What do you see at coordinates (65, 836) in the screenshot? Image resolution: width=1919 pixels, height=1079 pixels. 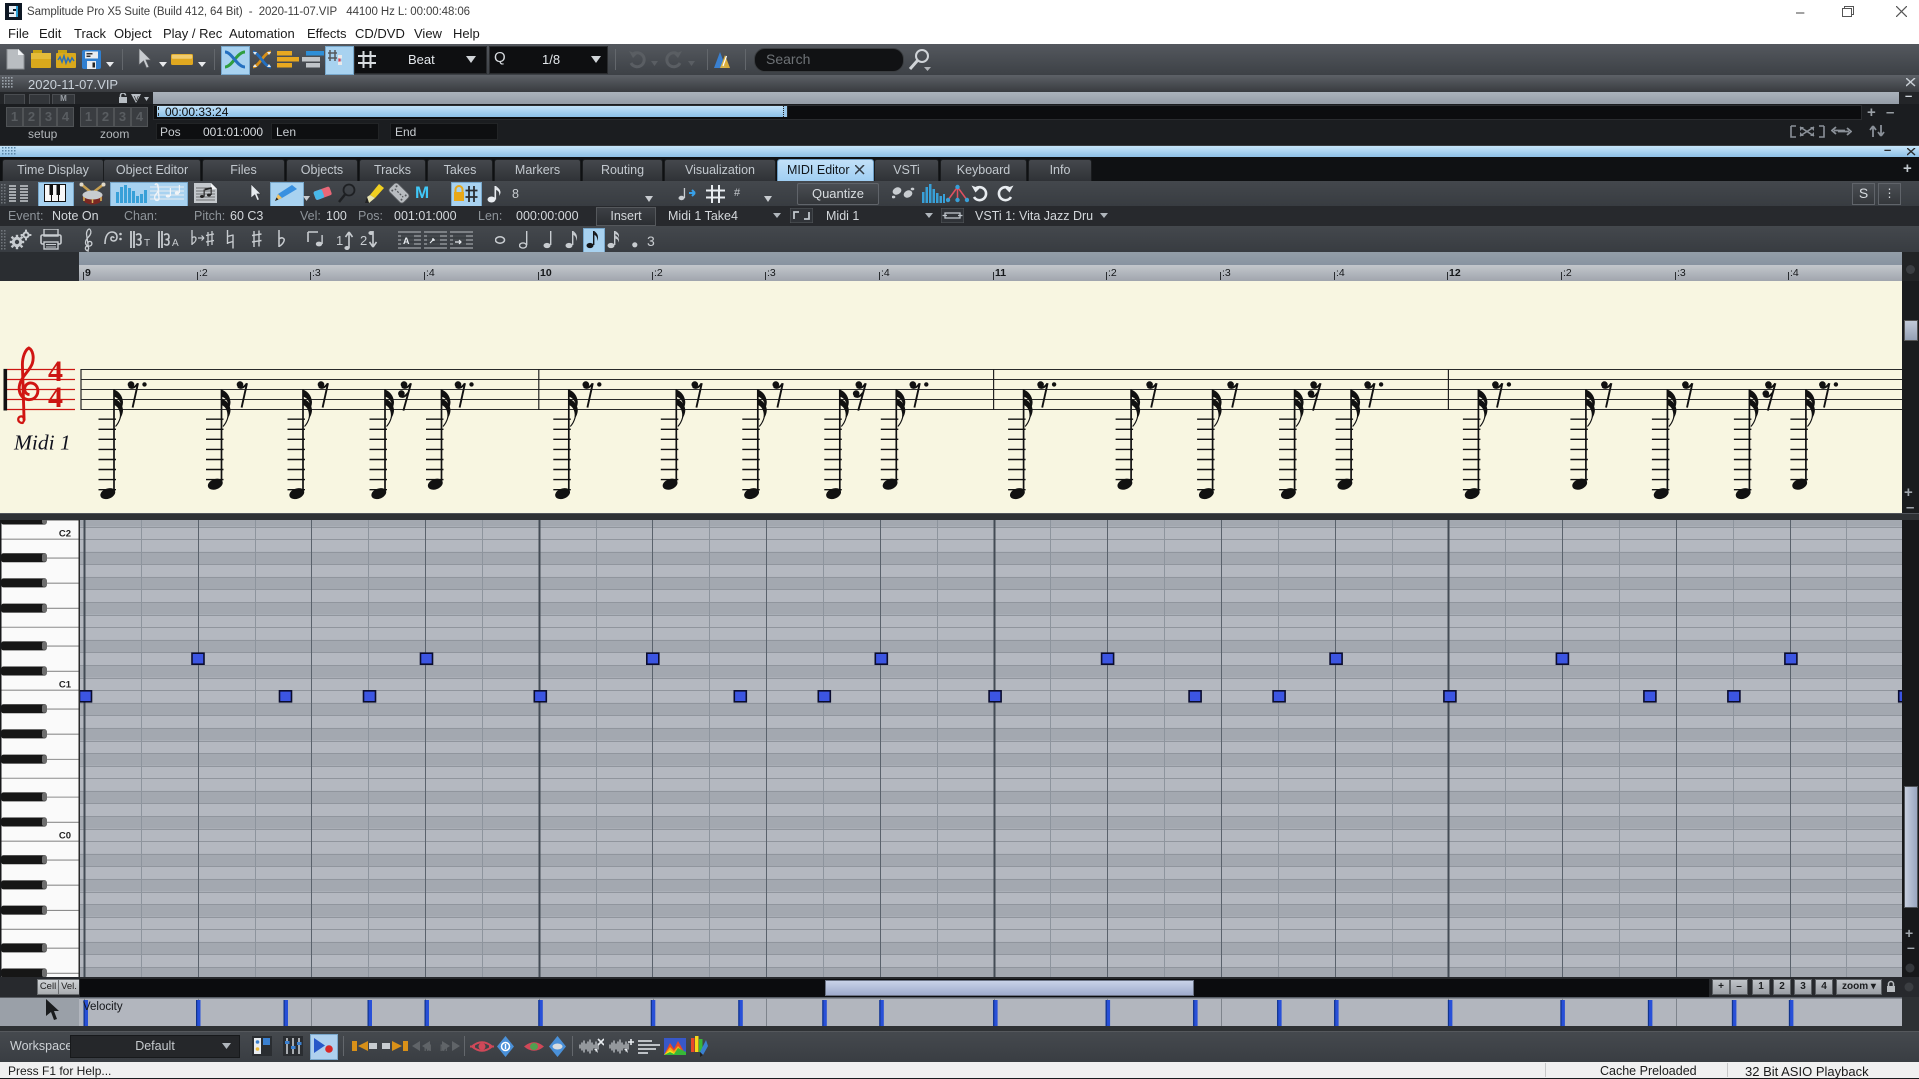 I see `svg-text: C0` at bounding box center [65, 836].